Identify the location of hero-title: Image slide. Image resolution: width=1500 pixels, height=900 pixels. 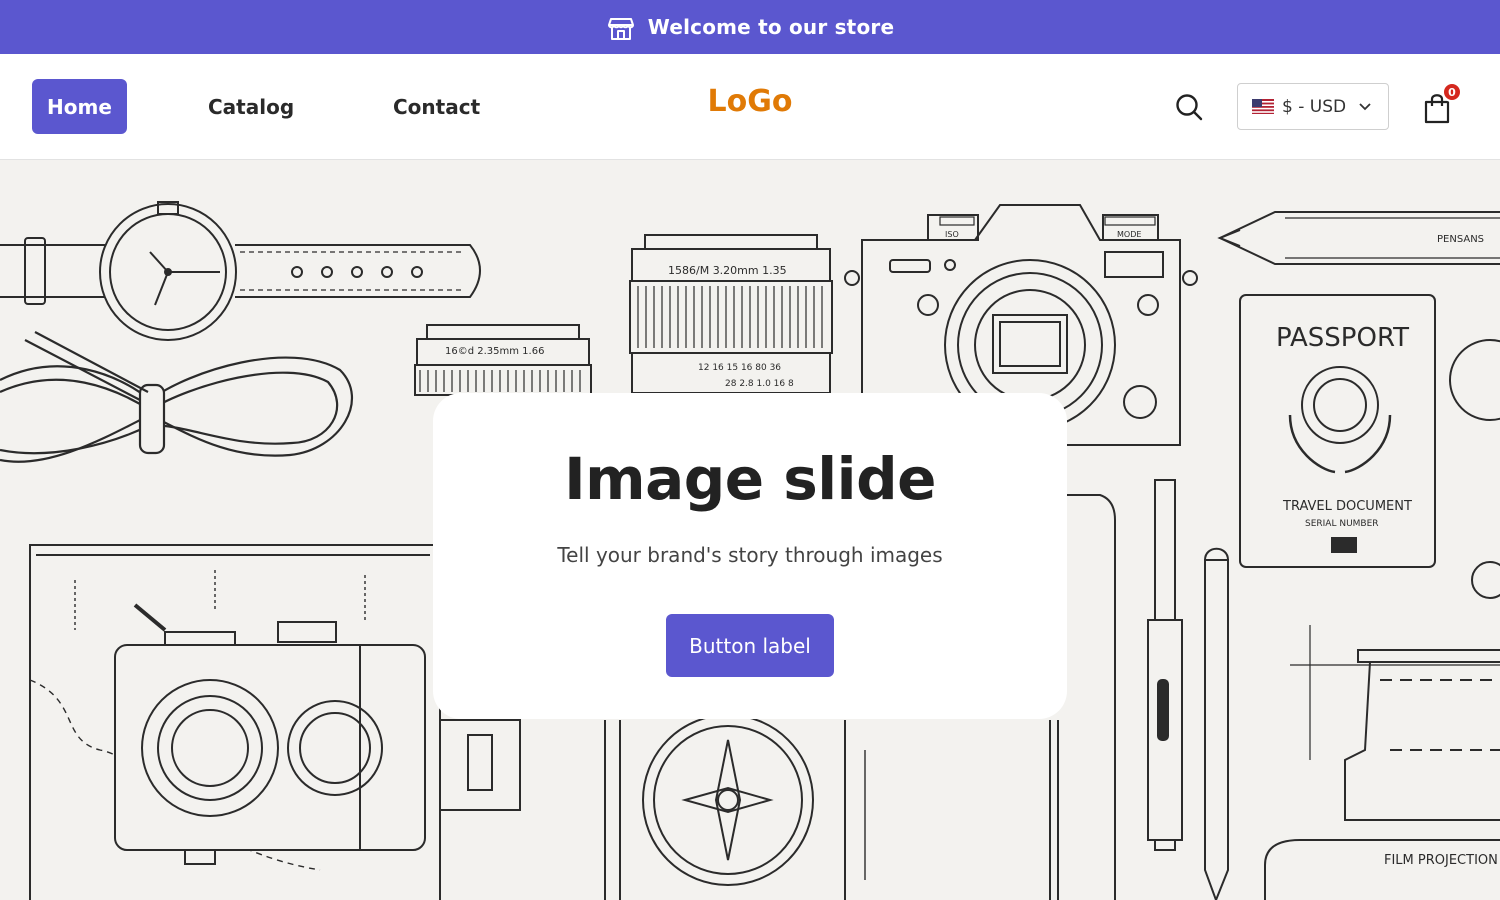
(750, 479).